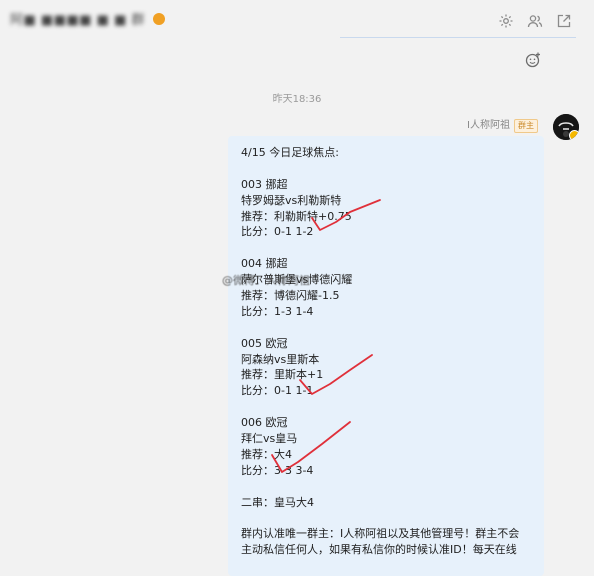 This screenshot has height=576, width=594. What do you see at coordinates (266, 454) in the screenshot?
I see `message-line: 推荐：大4` at bounding box center [266, 454].